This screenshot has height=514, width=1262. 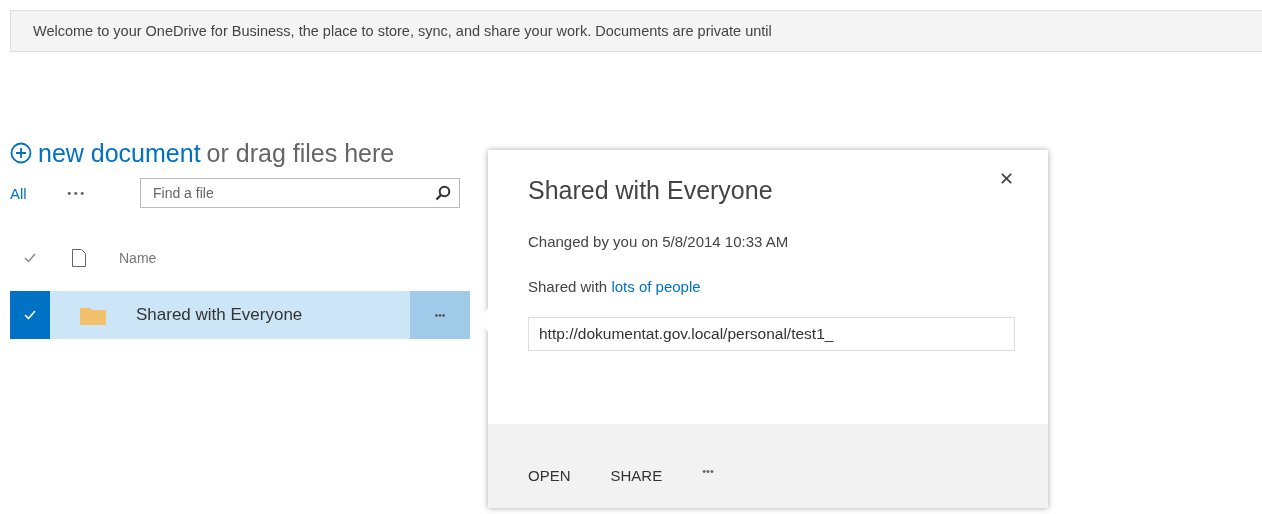 What do you see at coordinates (708, 471) in the screenshot?
I see `more-actions-button: •••` at bounding box center [708, 471].